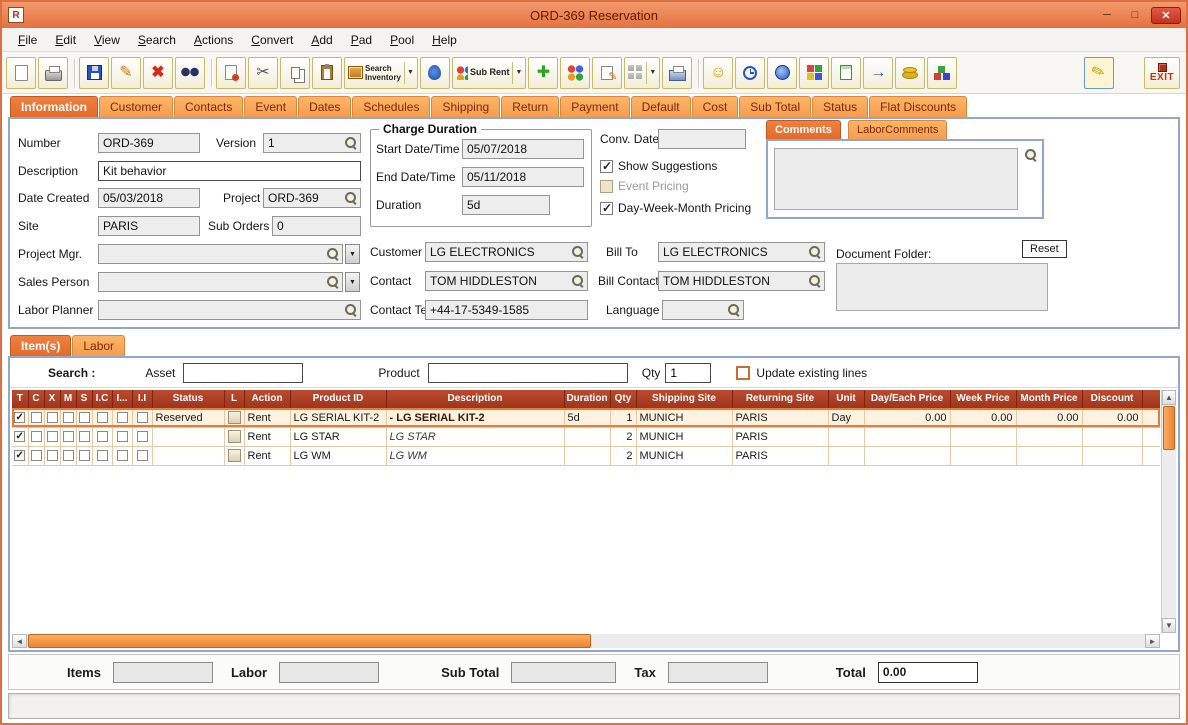  I want to click on column-header: T, so click(20, 399).